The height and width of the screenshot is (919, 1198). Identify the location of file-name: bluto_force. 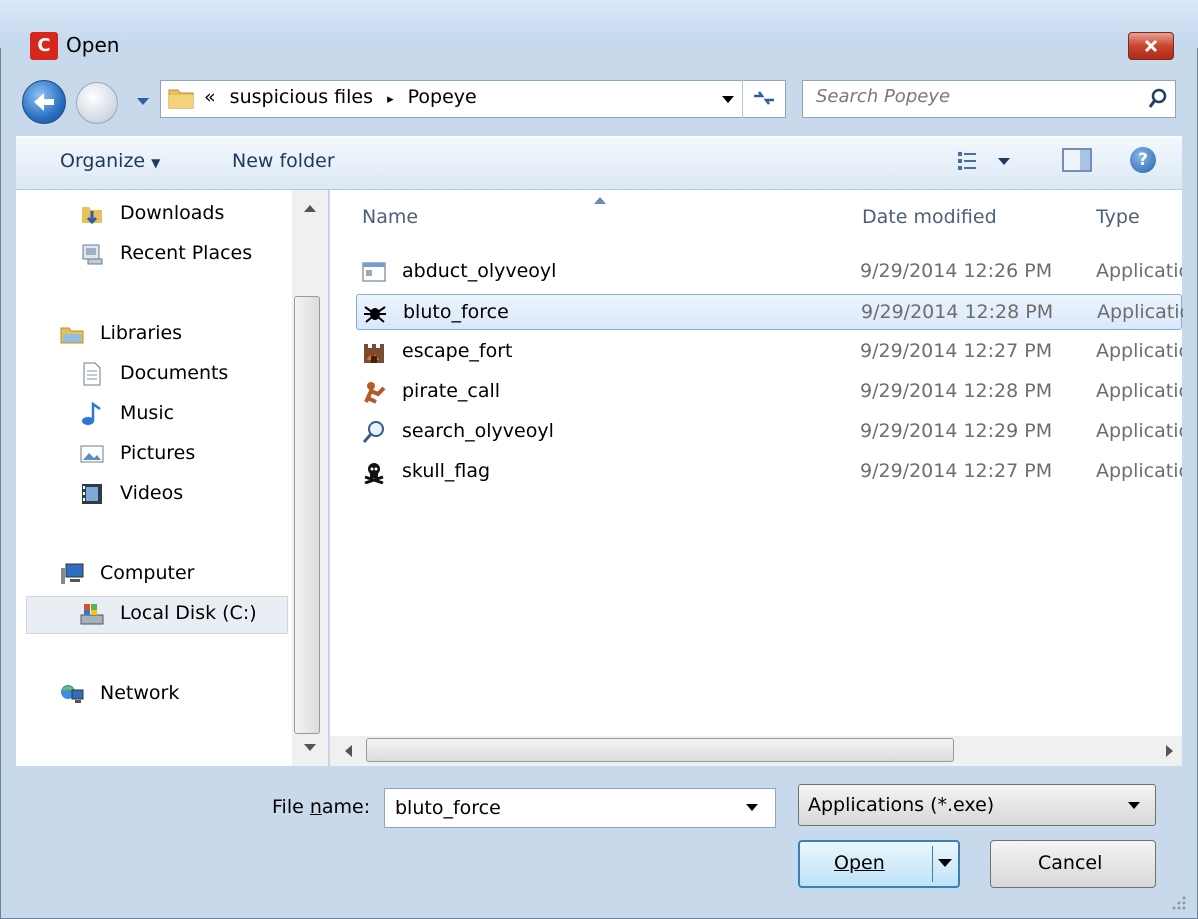
(456, 312).